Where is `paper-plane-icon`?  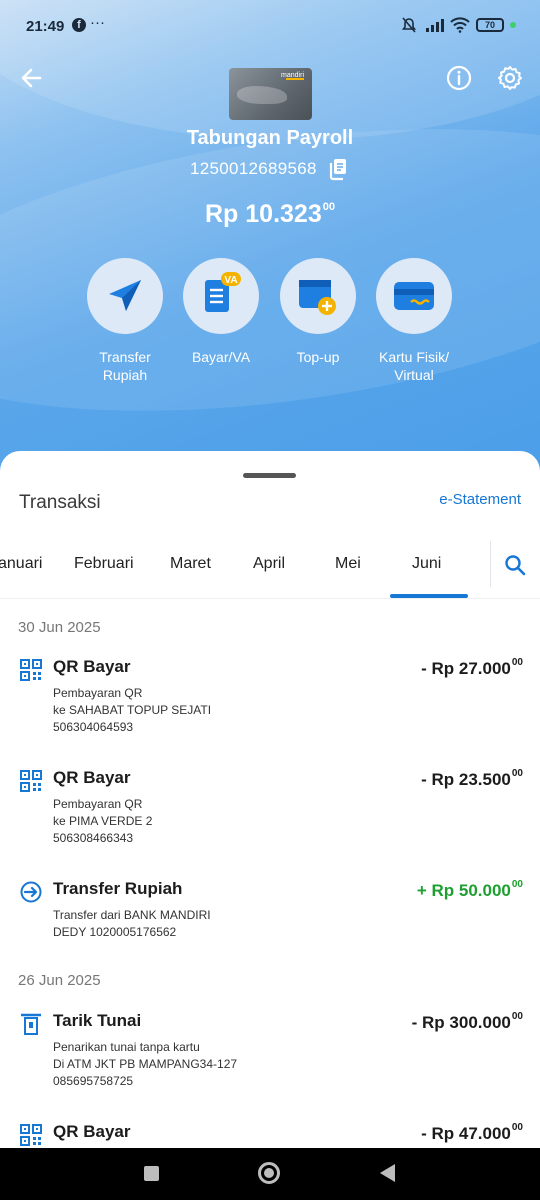 paper-plane-icon is located at coordinates (125, 295).